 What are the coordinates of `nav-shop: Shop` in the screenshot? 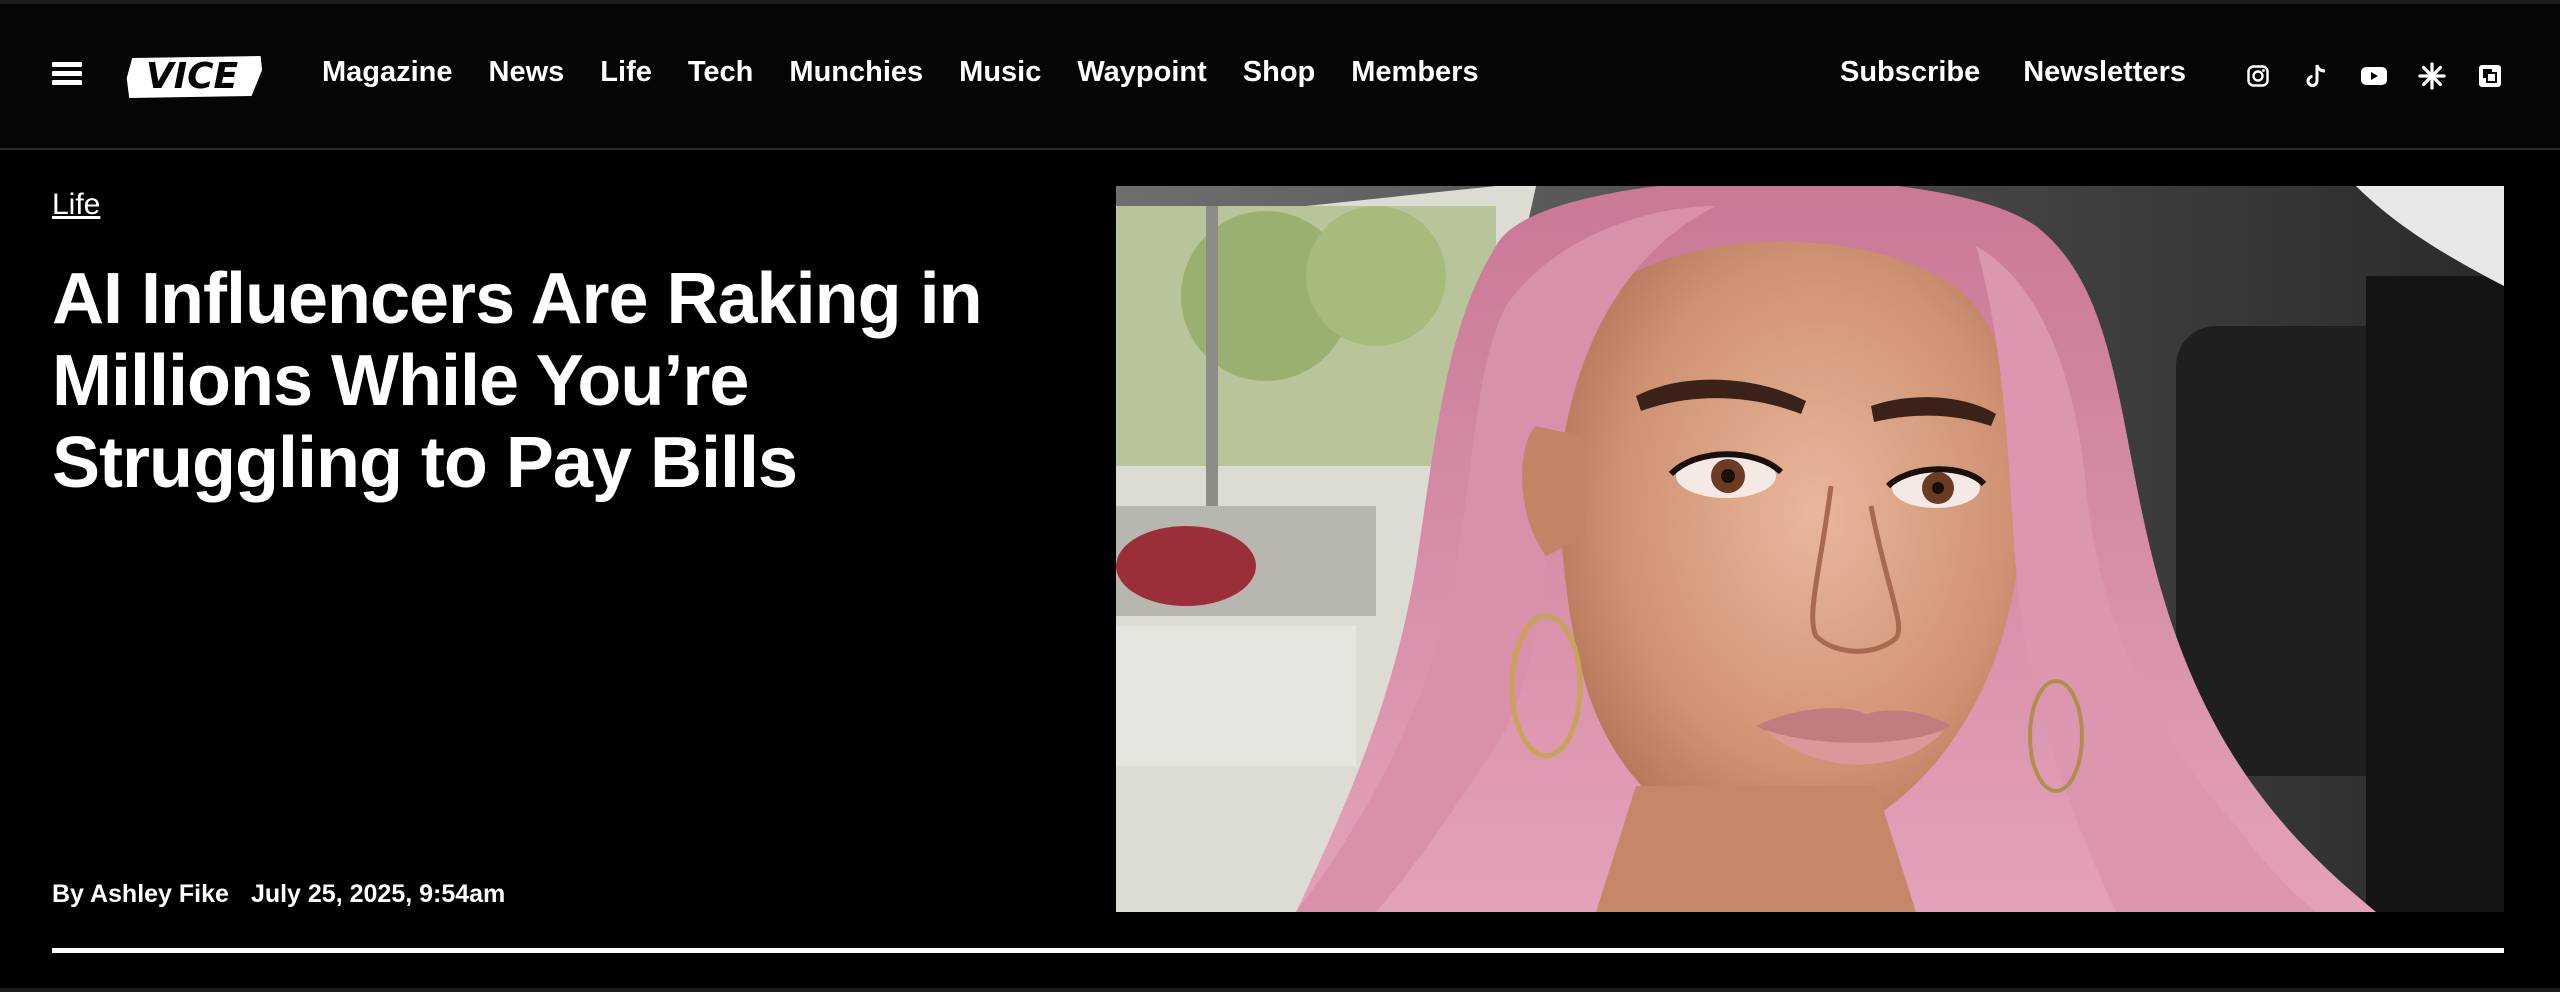 It's located at (1279, 72).